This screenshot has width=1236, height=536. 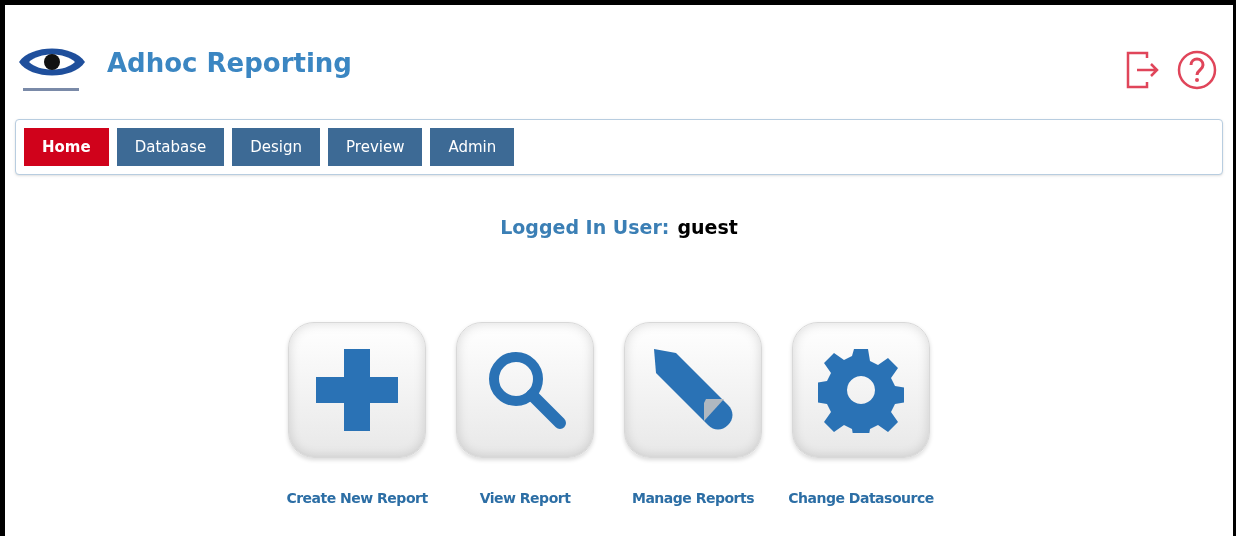 I want to click on nav-tab: Database, so click(x=170, y=147).